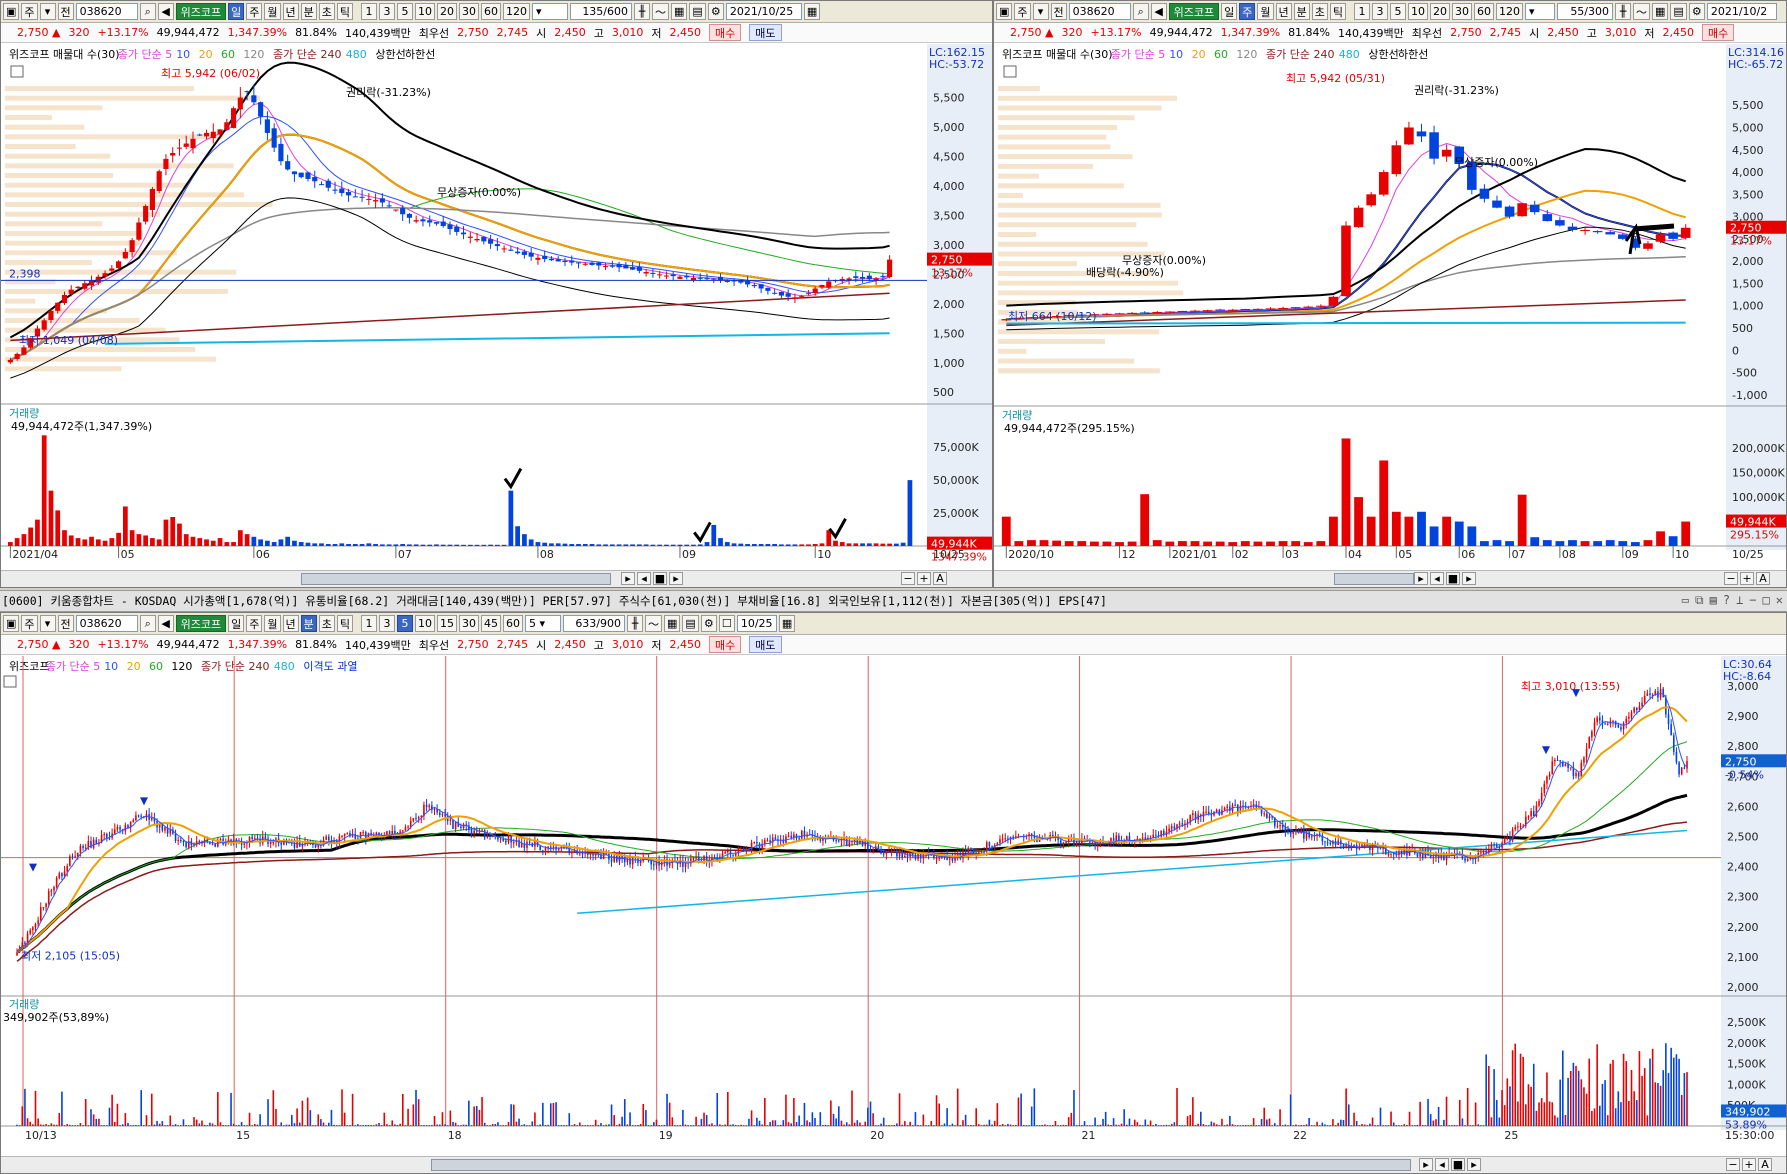 The height and width of the screenshot is (1174, 1787). What do you see at coordinates (47, 623) in the screenshot?
I see `dropdown-icon: ▾` at bounding box center [47, 623].